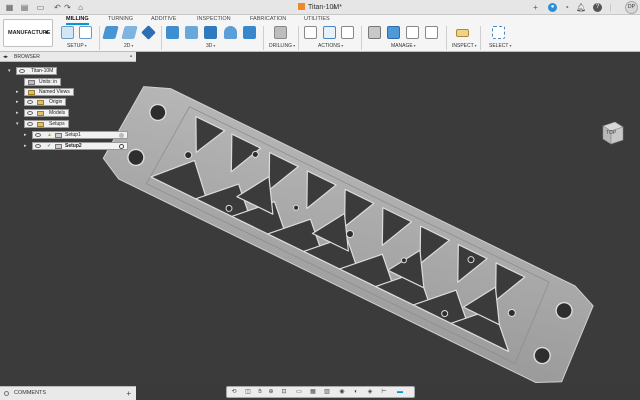 The height and width of the screenshot is (400, 640). I want to click on close-tab-icon: ×, so click(334, 7).